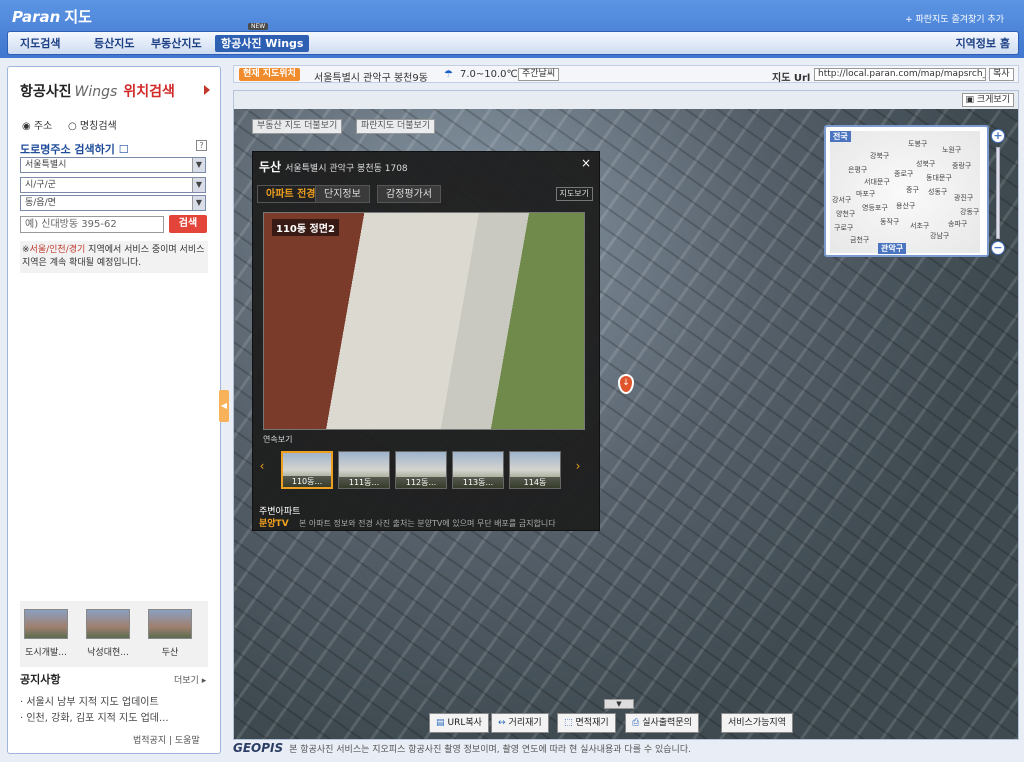 Image resolution: width=1024 pixels, height=762 pixels. Describe the element at coordinates (535, 470) in the screenshot. I see `strip-thumbnail: 114동` at that location.